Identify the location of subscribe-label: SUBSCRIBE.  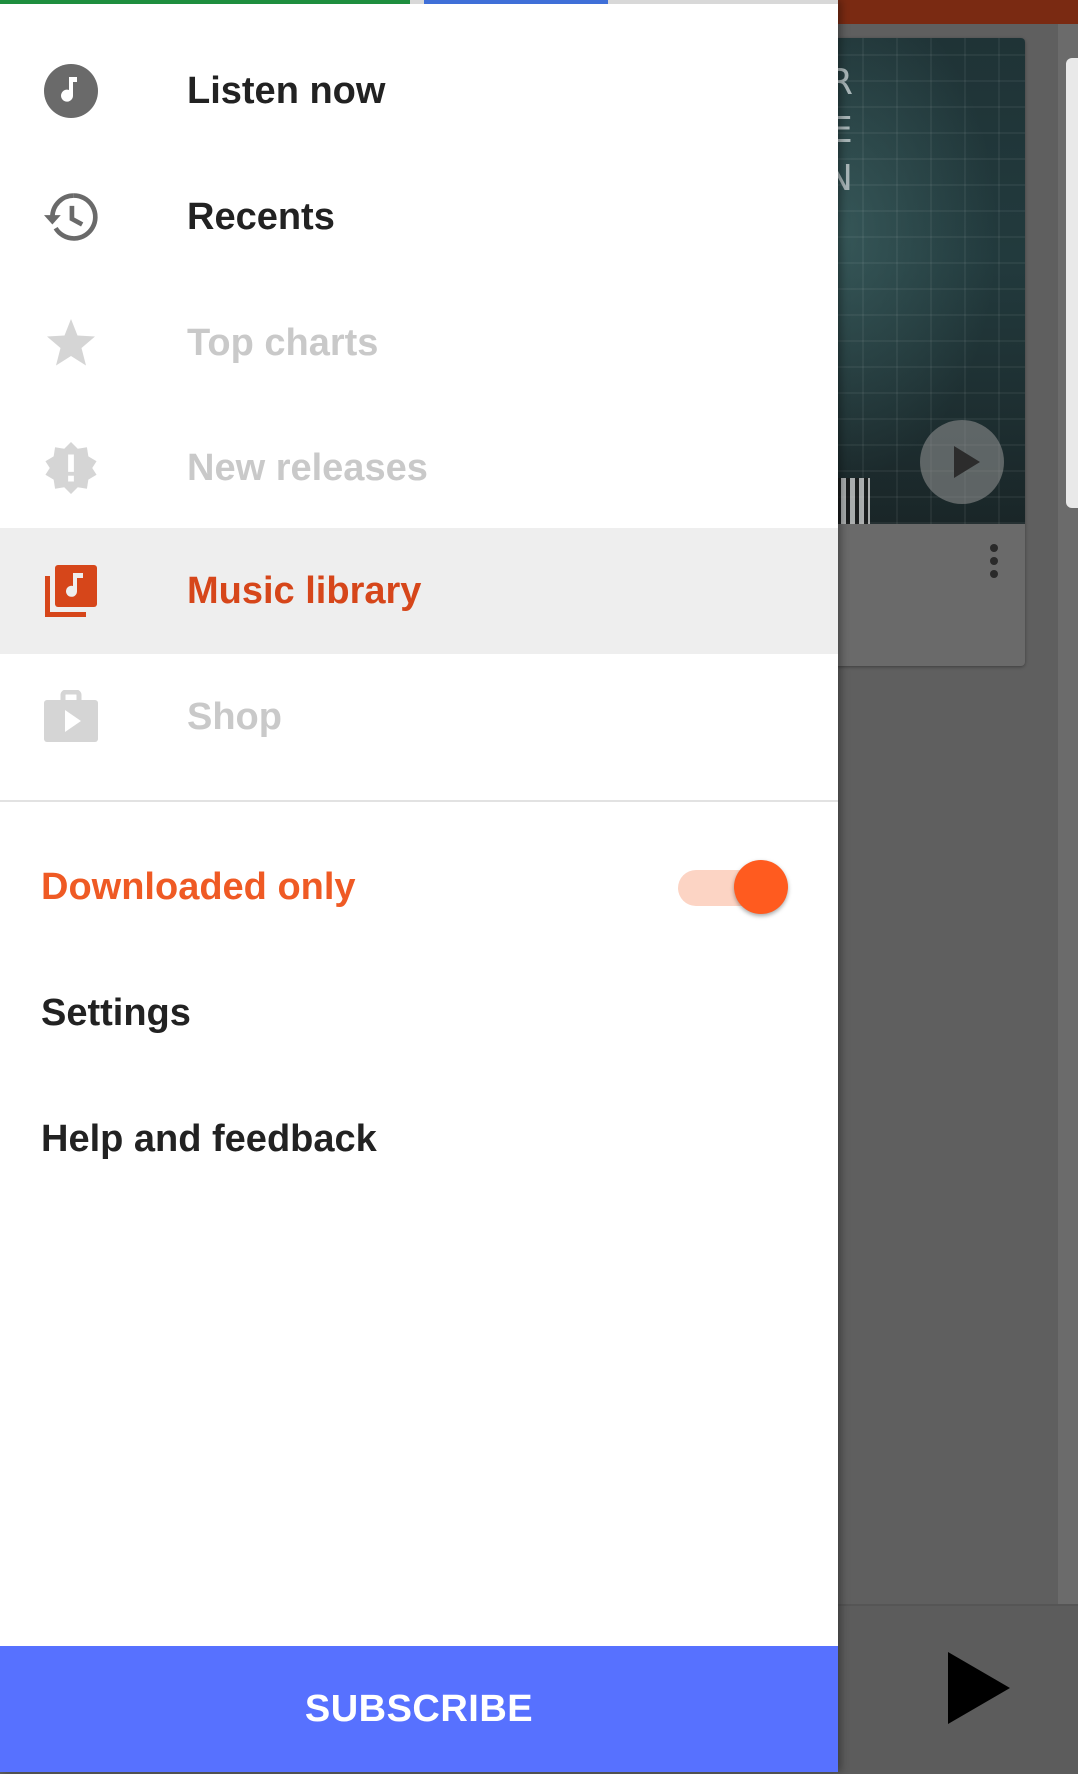
(419, 1708).